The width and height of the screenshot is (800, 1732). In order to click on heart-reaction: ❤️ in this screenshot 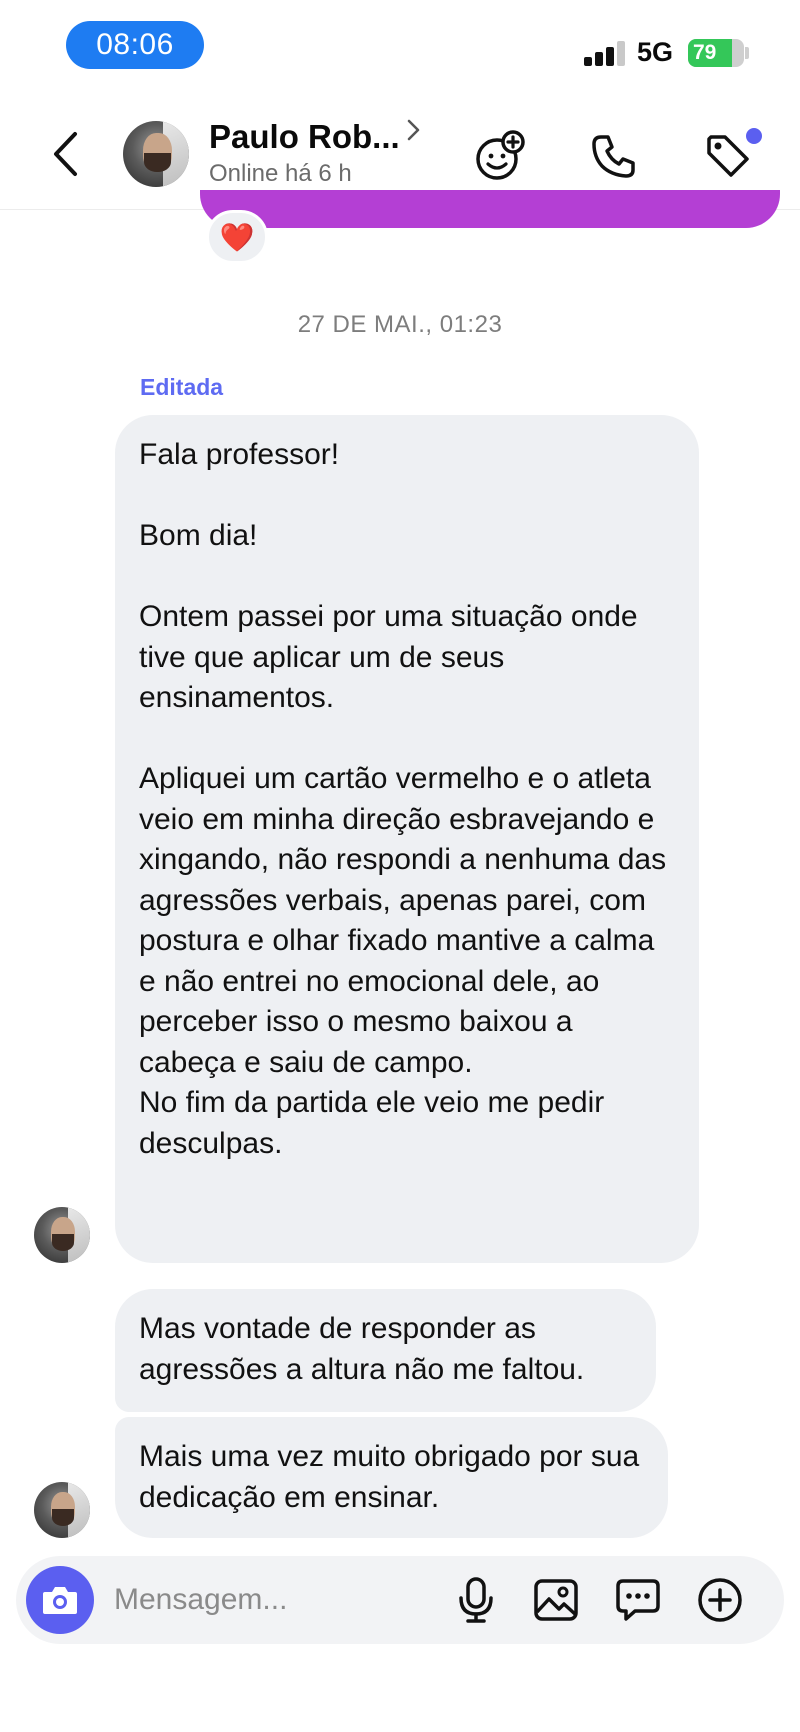, I will do `click(237, 237)`.